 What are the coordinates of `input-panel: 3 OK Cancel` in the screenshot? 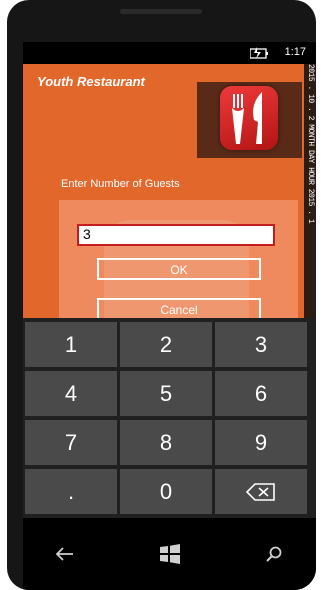 It's located at (178, 259).